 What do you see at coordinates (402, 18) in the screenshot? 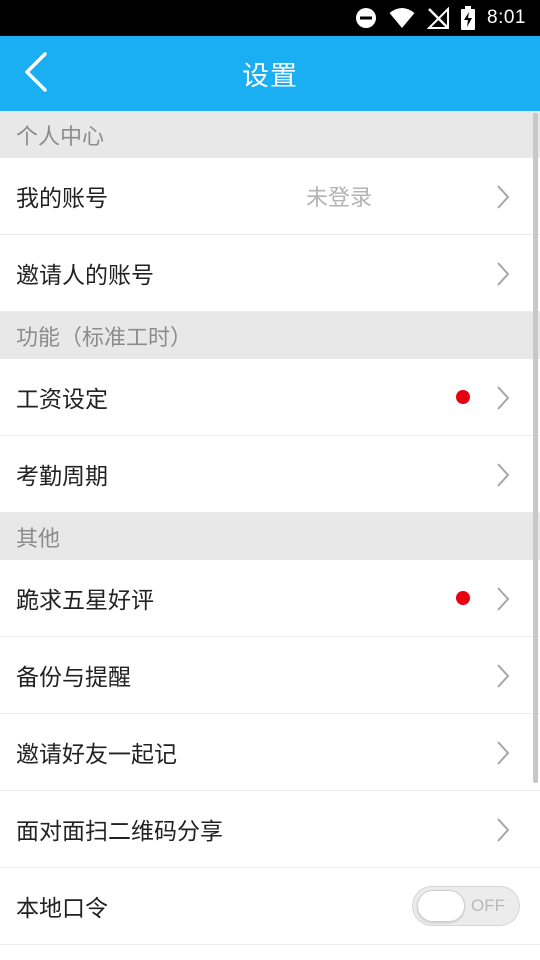
I see `wifi-icon` at bounding box center [402, 18].